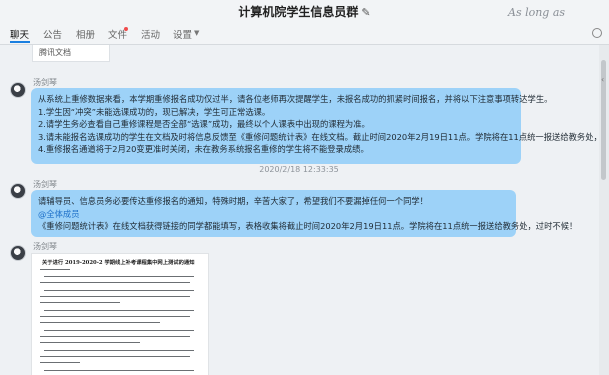 The height and width of the screenshot is (375, 609). Describe the element at coordinates (126, 29) in the screenshot. I see `files-badge-dot` at that location.